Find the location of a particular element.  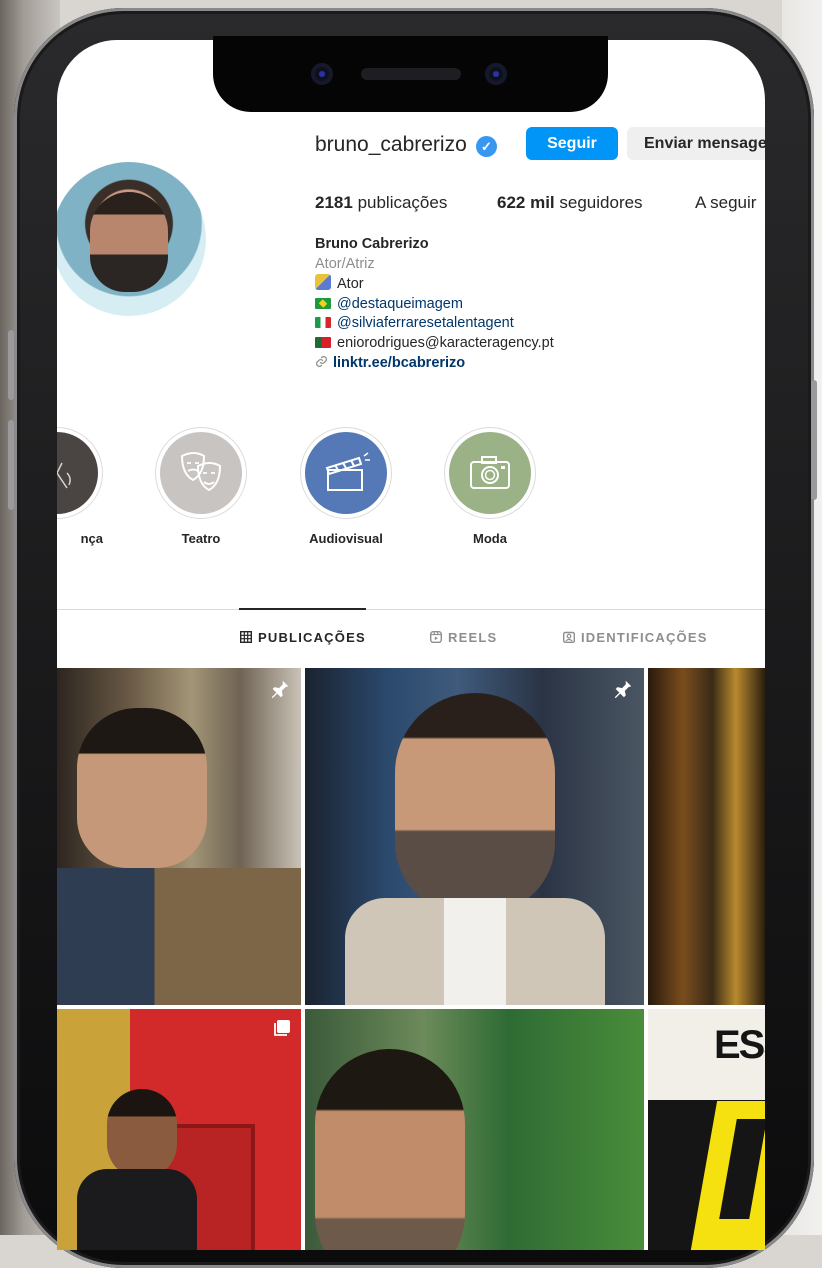

phone-notch is located at coordinates (410, 74).